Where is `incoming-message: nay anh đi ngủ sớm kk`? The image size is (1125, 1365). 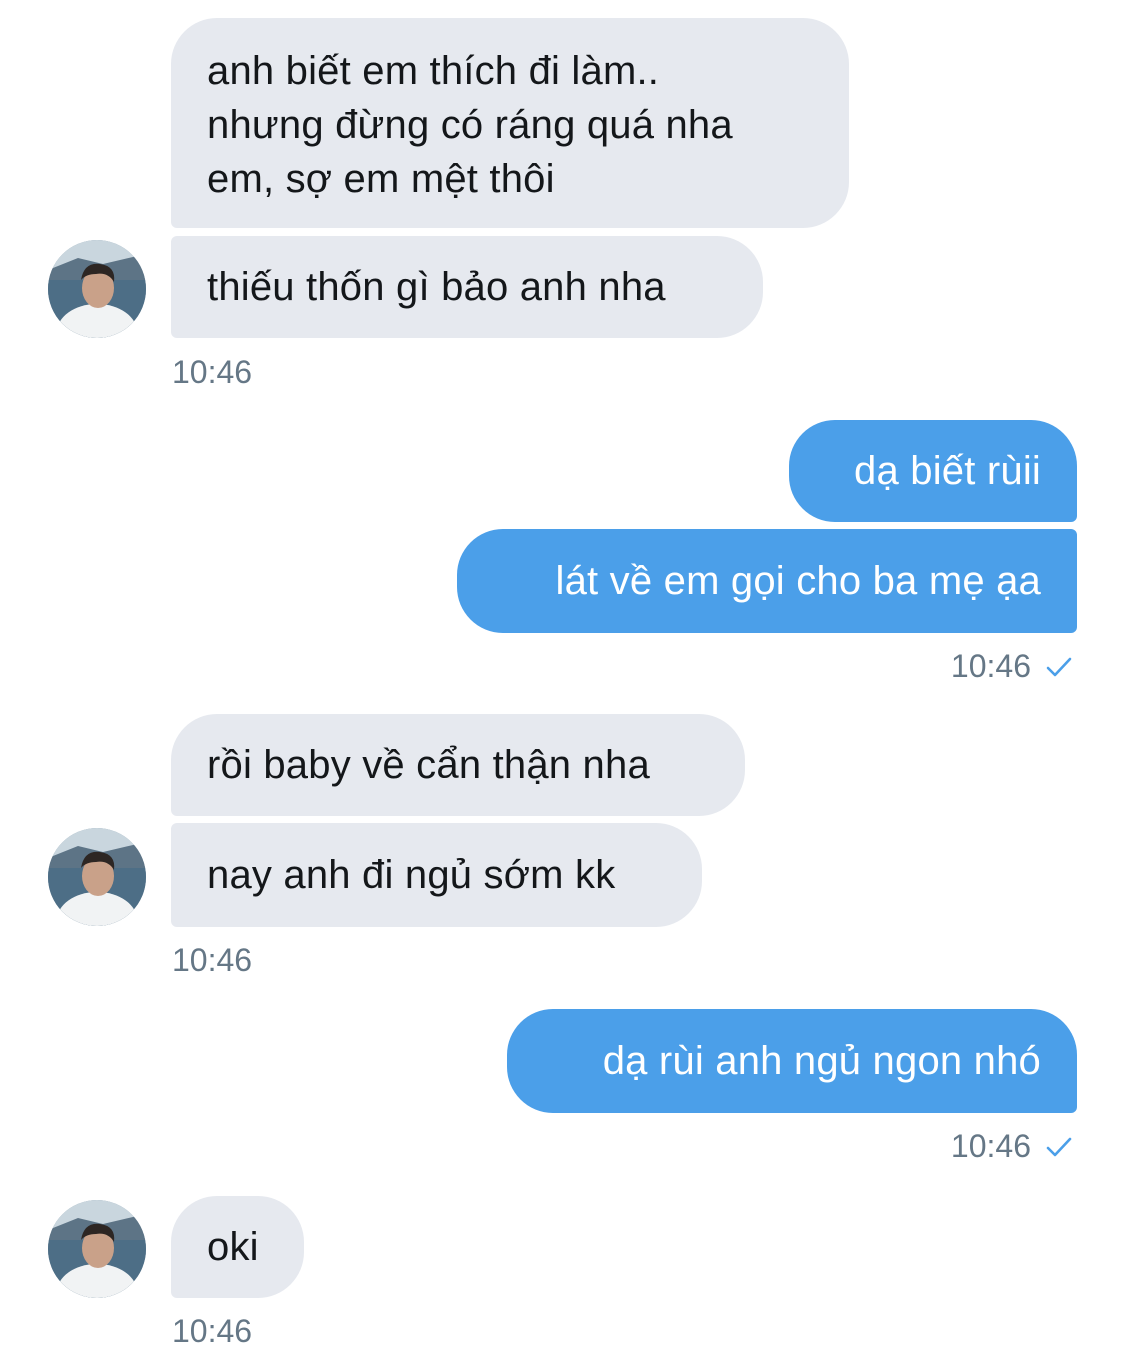
incoming-message: nay anh đi ngủ sớm kk is located at coordinates (436, 875).